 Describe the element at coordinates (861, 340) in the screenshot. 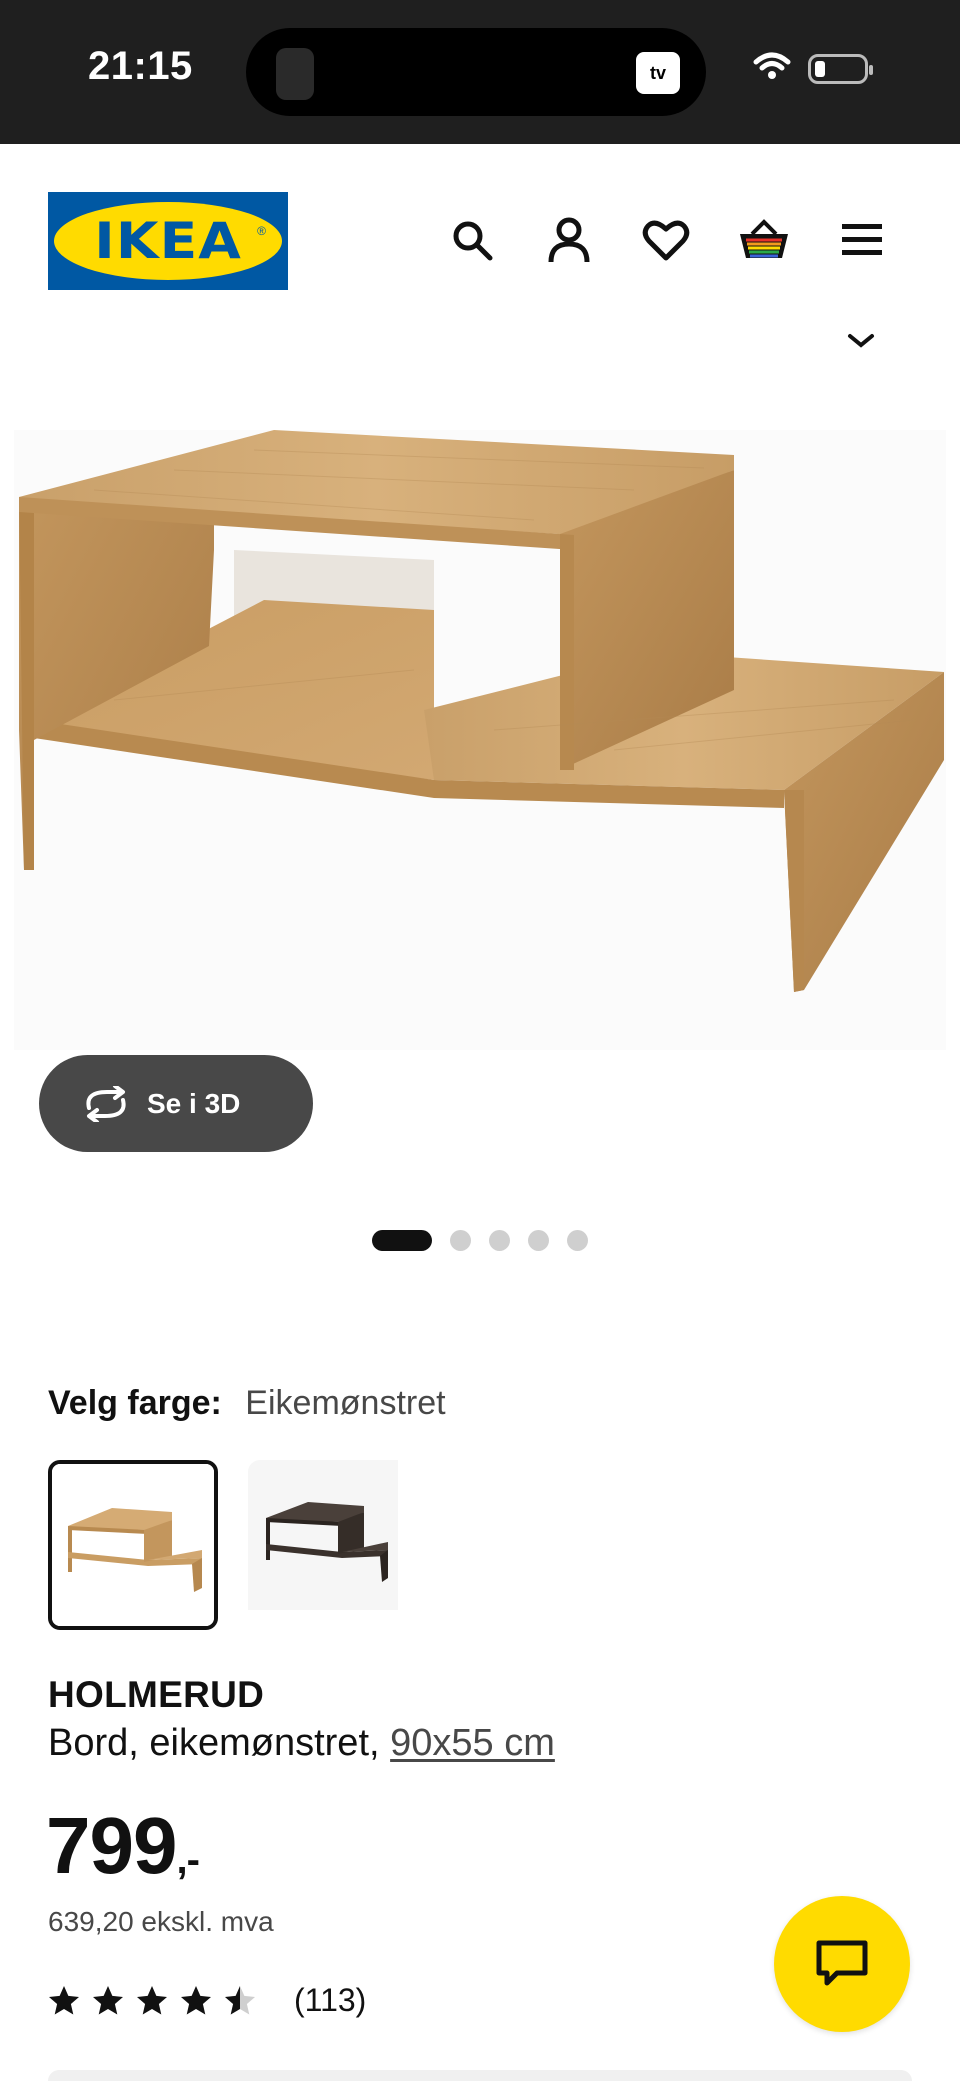

I see `chevron-down-icon` at that location.